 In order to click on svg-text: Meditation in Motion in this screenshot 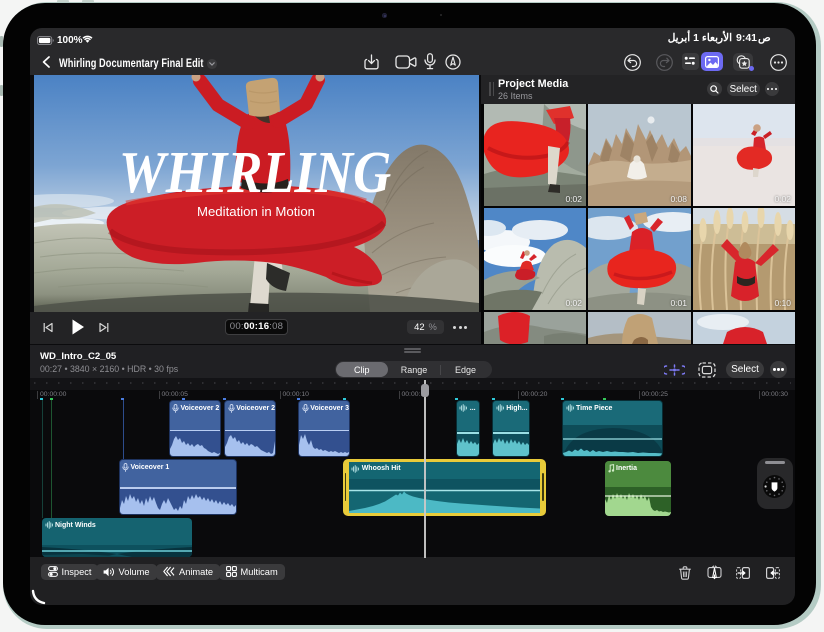, I will do `click(256, 211)`.